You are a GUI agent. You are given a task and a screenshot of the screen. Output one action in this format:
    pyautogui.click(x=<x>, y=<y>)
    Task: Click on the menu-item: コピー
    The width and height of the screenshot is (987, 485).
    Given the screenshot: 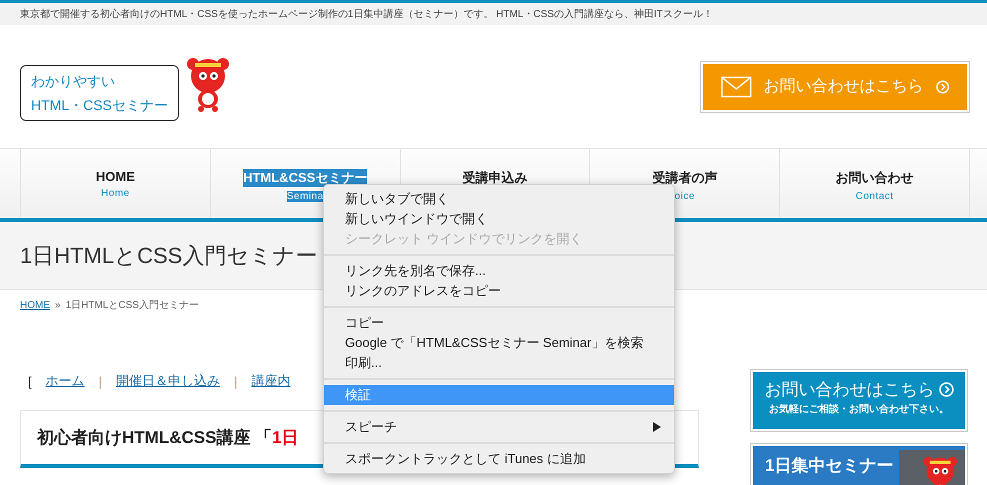 What is the action you would take?
    pyautogui.click(x=499, y=323)
    